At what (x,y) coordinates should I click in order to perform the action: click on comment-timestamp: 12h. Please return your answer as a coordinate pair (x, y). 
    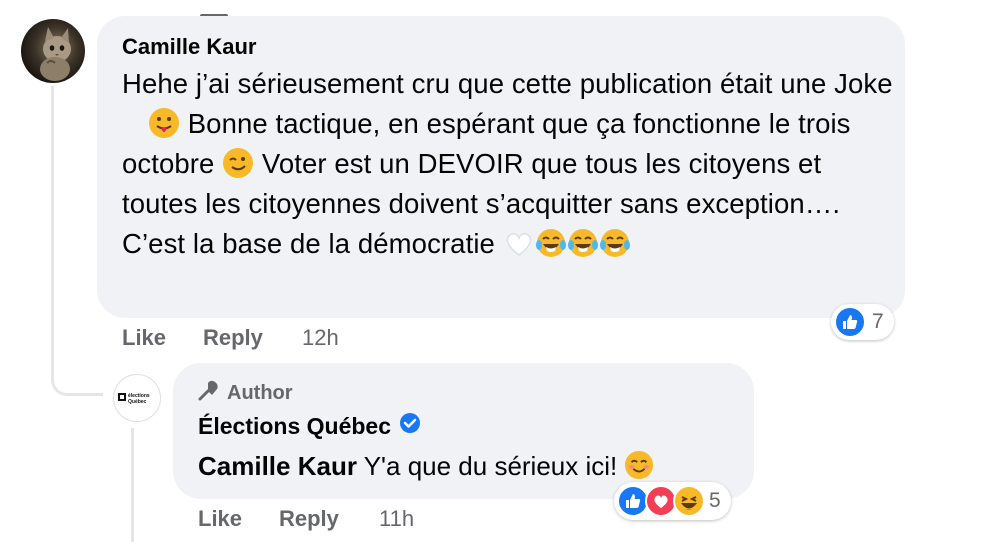
    Looking at the image, I should click on (320, 338).